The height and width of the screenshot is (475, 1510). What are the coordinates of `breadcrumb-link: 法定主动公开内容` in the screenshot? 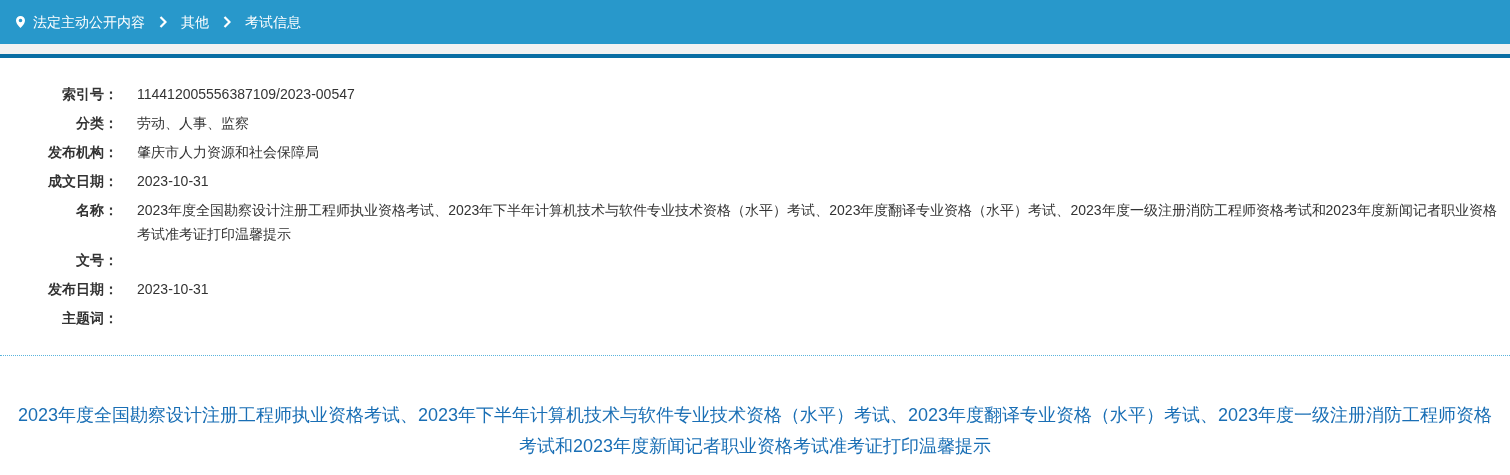 It's located at (89, 22).